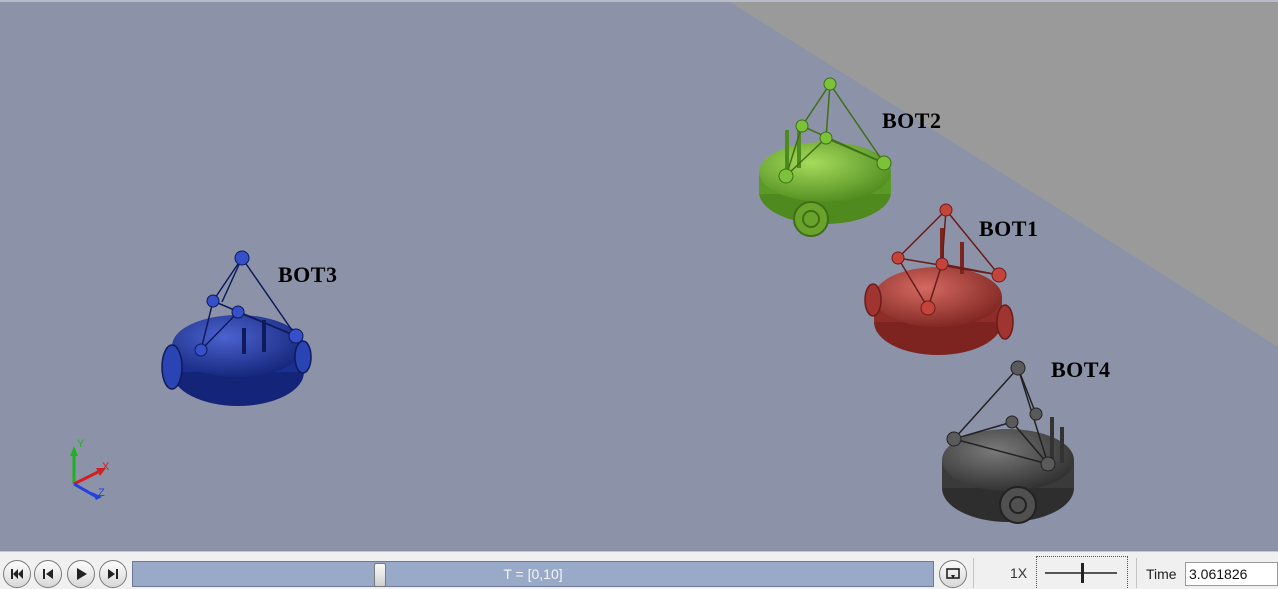 The width and height of the screenshot is (1278, 589). Describe the element at coordinates (1161, 574) in the screenshot. I see `time-label: Time` at that location.